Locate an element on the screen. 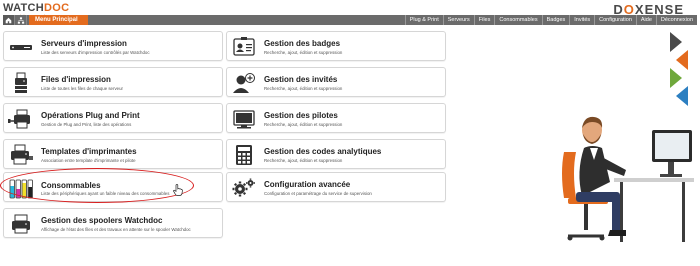 The height and width of the screenshot is (266, 700). highlight-ellipse is located at coordinates (97, 185).